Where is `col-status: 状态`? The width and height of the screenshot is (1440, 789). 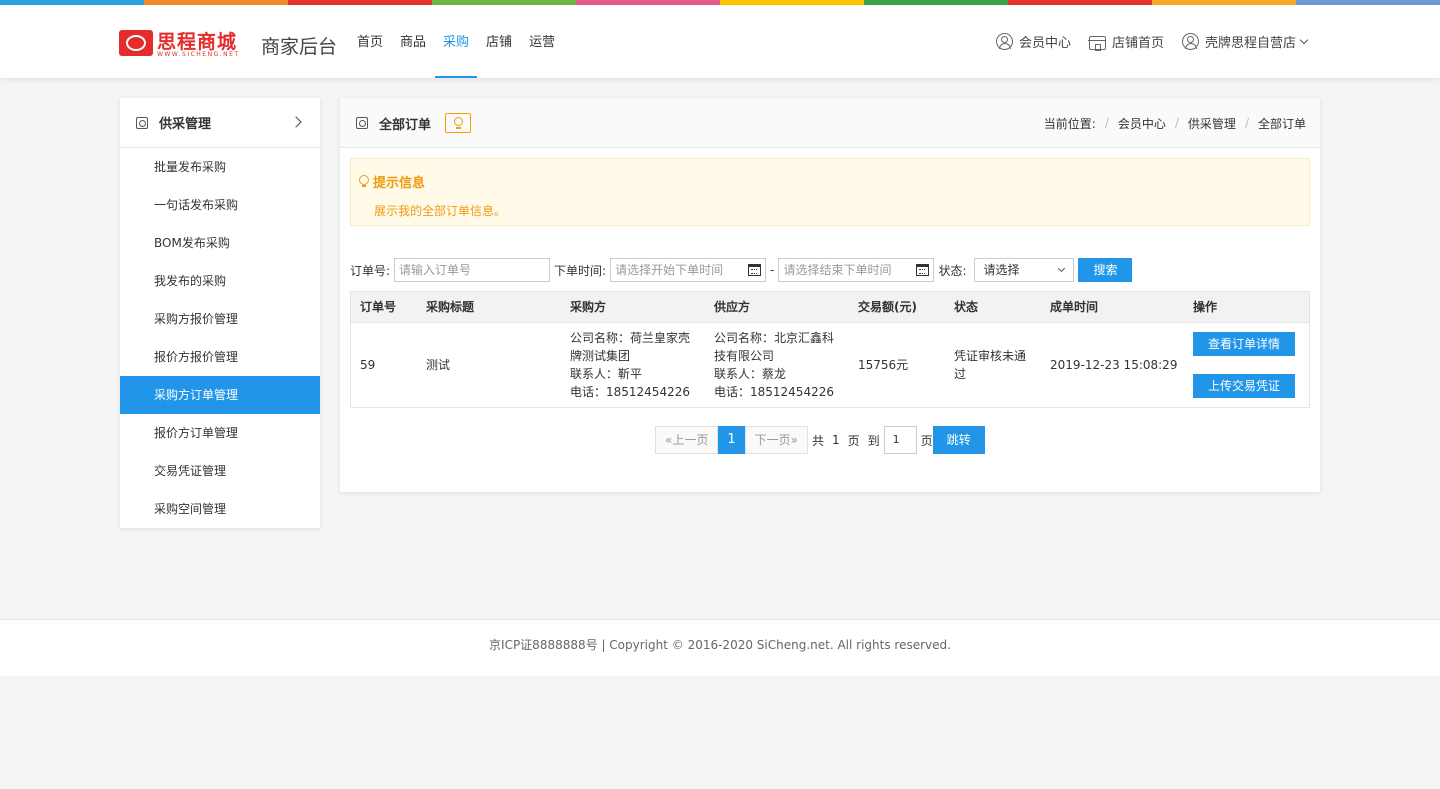
col-status: 状态 is located at coordinates (966, 307).